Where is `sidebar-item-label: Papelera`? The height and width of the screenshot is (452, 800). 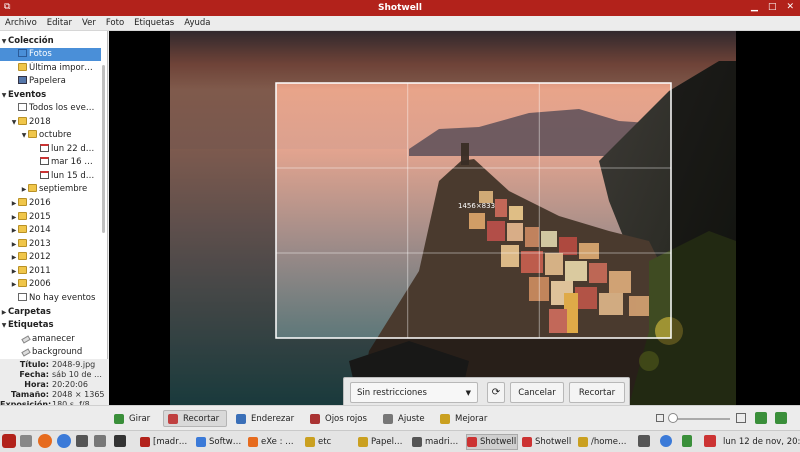 sidebar-item-label: Papelera is located at coordinates (47, 81).